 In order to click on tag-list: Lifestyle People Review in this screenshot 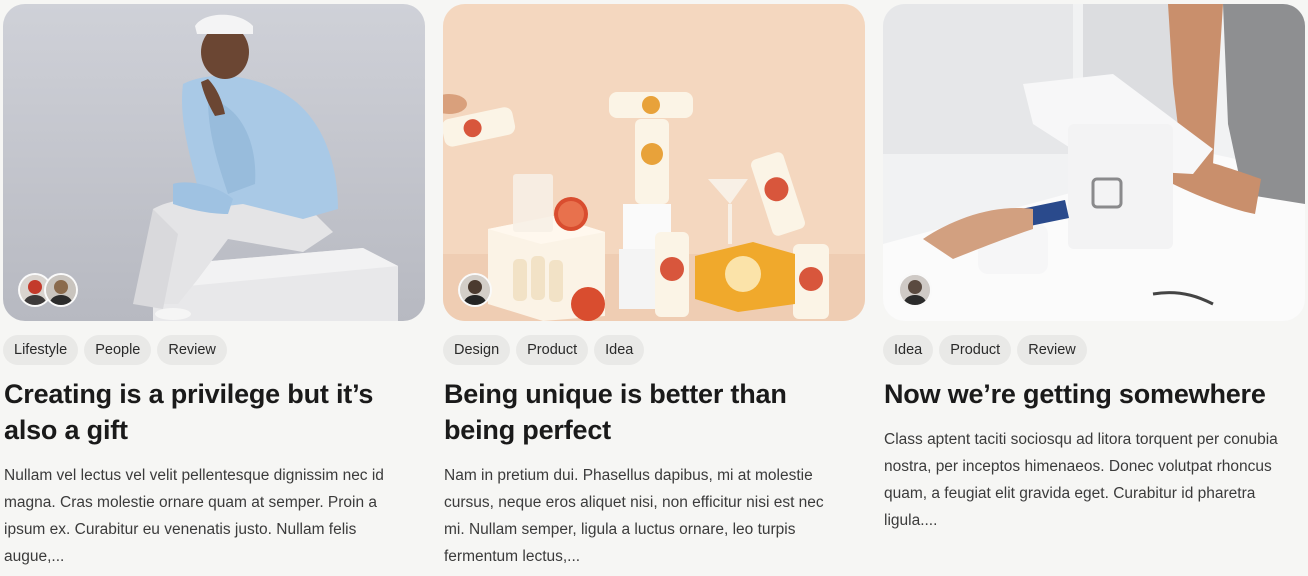, I will do `click(214, 350)`.